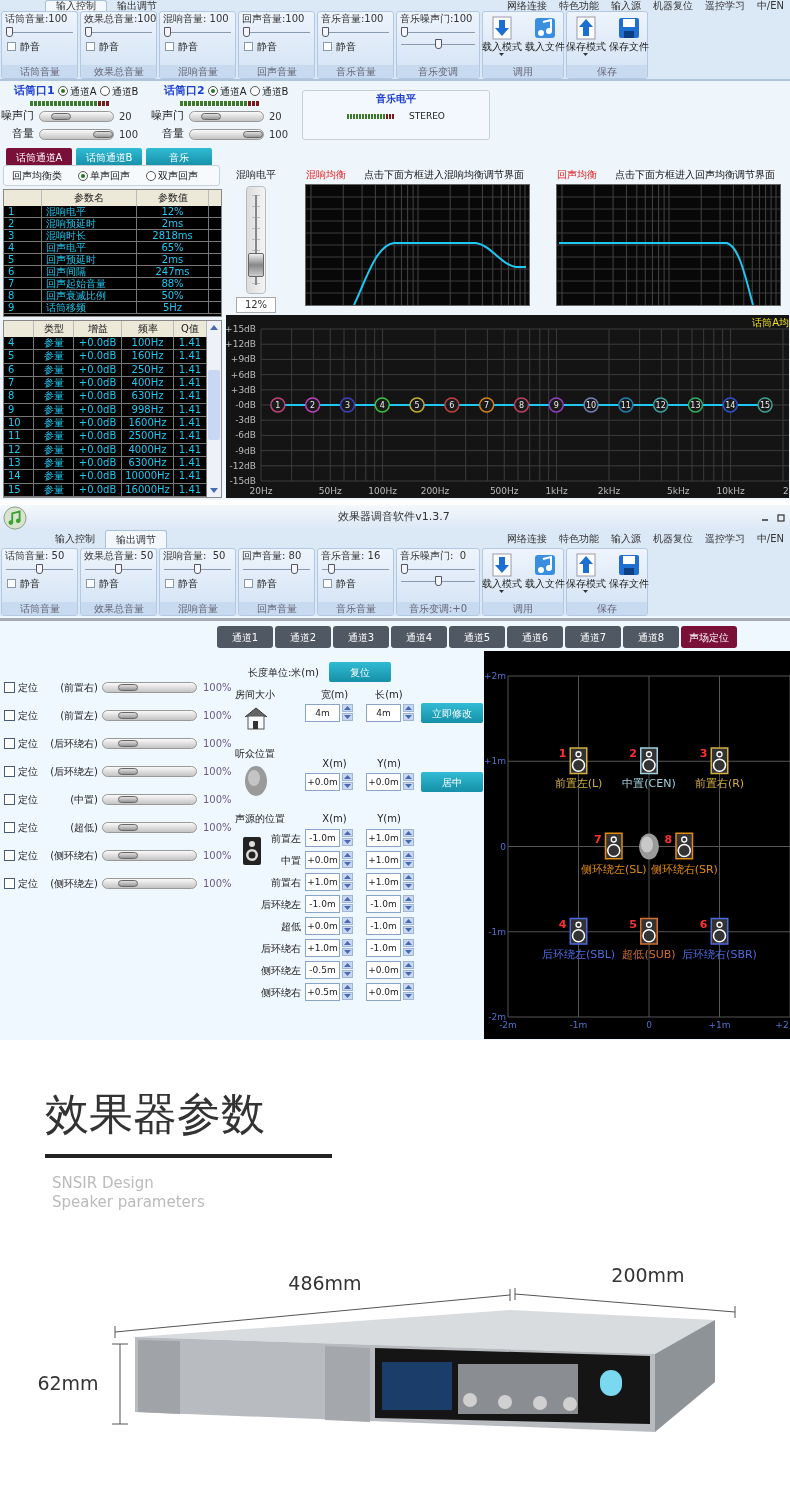 This screenshot has width=790, height=1500. What do you see at coordinates (322, 992) in the screenshot?
I see `number-field: +0.5m` at bounding box center [322, 992].